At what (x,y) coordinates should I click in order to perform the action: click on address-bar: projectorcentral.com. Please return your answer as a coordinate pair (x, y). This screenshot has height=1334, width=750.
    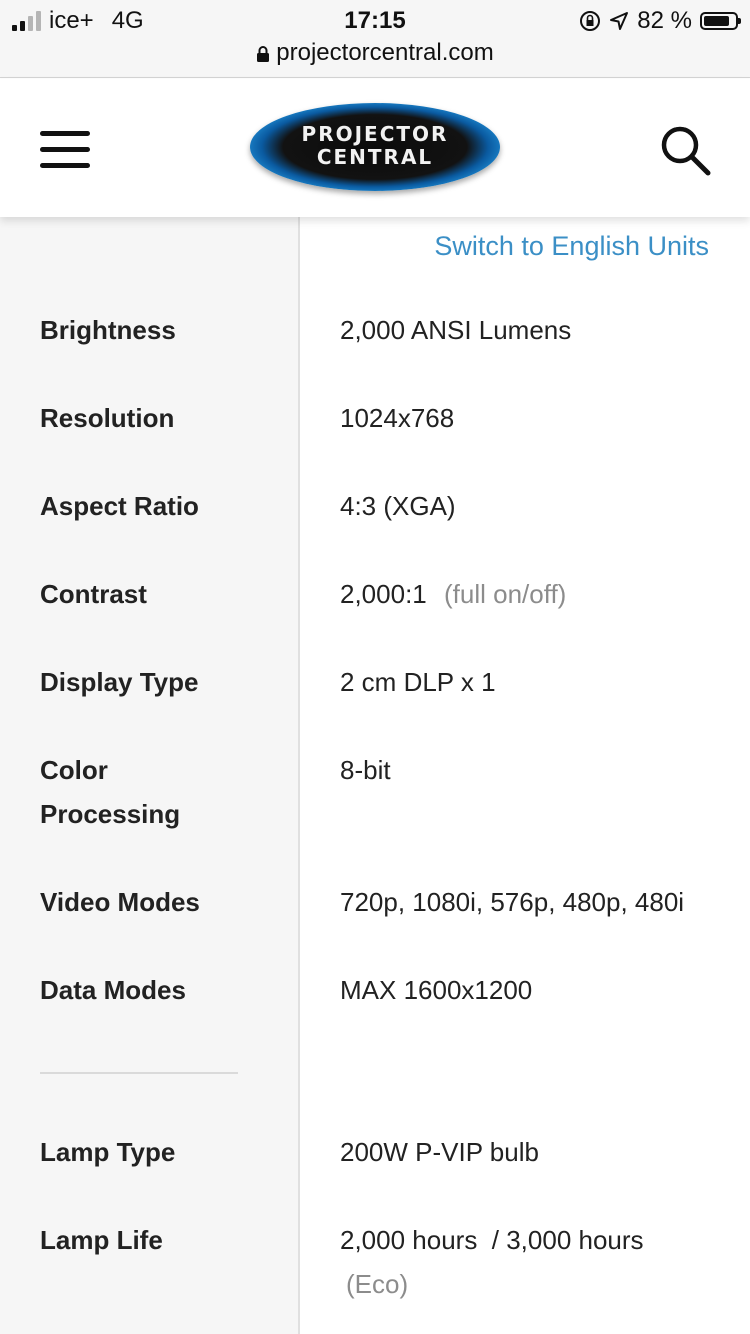
    Looking at the image, I should click on (375, 53).